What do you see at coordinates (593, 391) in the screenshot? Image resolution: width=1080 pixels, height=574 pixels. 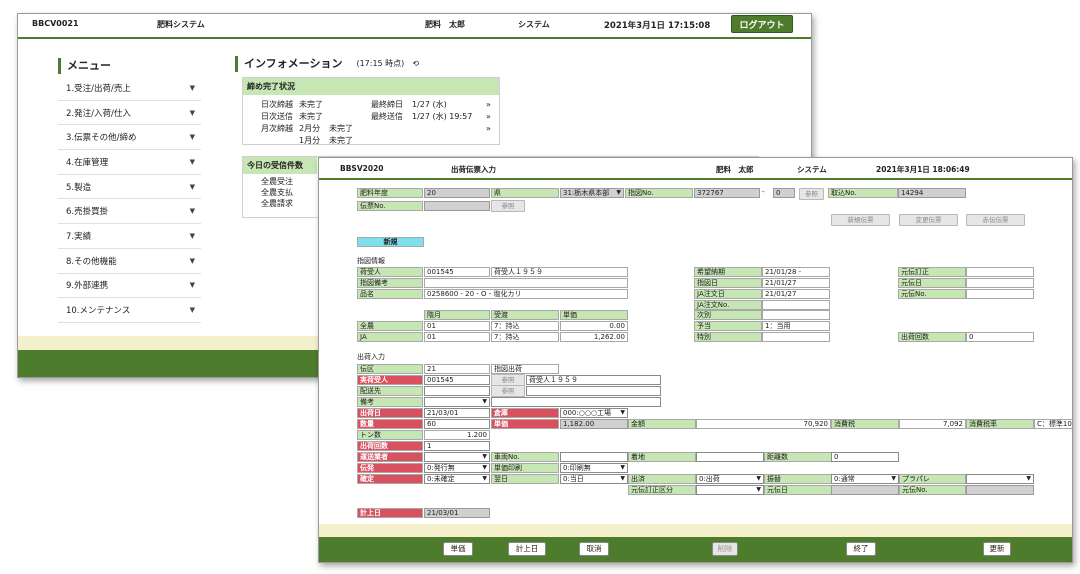 I see `dest-name` at bounding box center [593, 391].